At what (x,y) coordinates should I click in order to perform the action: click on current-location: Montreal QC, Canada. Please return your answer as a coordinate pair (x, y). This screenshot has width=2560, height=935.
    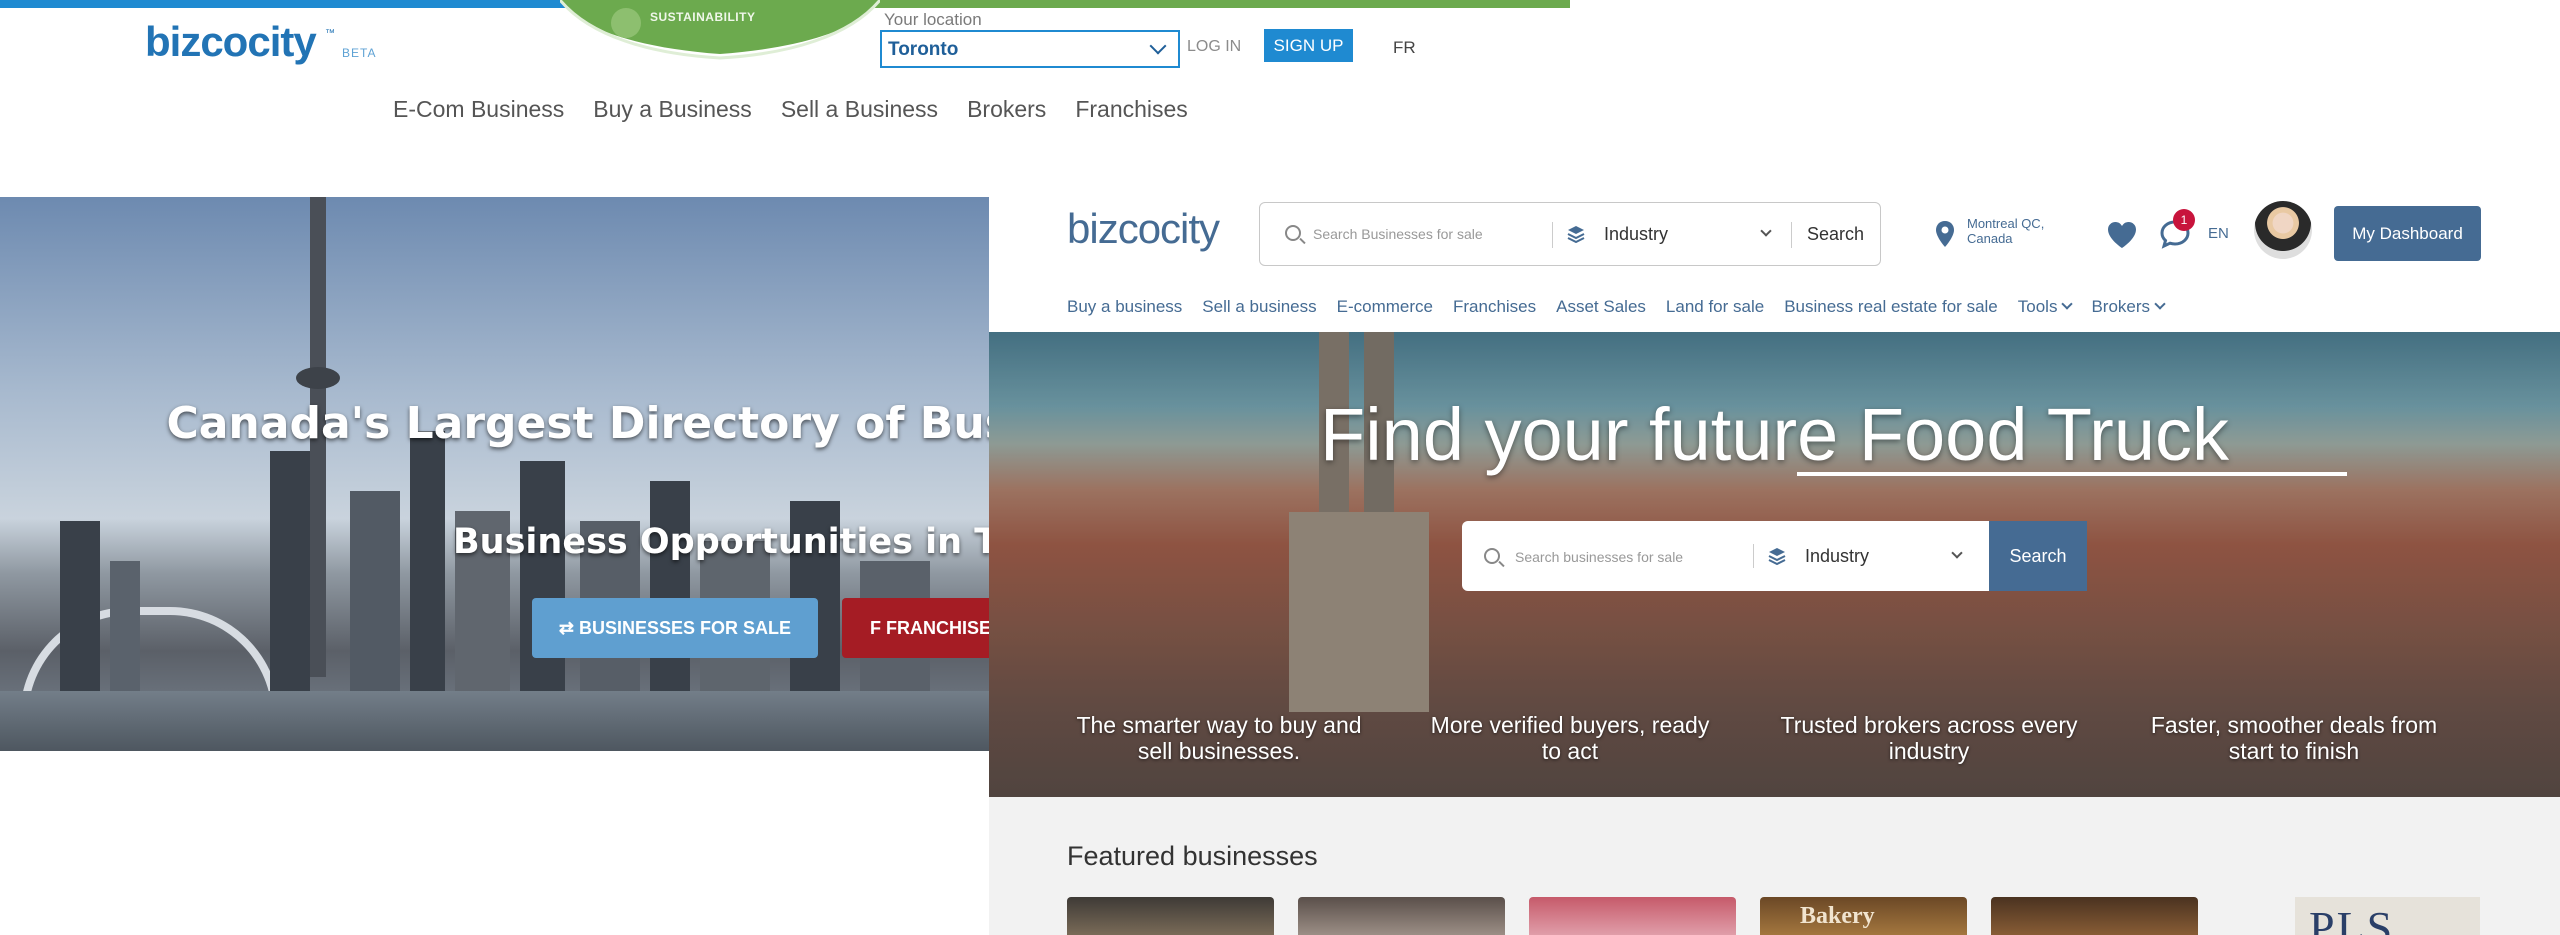
    Looking at the image, I should click on (2017, 231).